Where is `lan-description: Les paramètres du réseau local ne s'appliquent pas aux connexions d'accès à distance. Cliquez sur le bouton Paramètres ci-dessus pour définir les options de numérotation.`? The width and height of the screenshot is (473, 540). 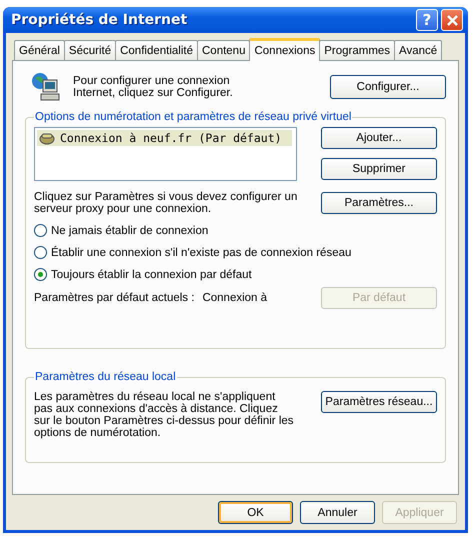 lan-description: Les paramètres du réseau local ne s'appliquent pas aux connexions d'accès à distance. Cliquez sur le bouton Paramètres ci-dessus pour définir les options de numérotation. is located at coordinates (164, 415).